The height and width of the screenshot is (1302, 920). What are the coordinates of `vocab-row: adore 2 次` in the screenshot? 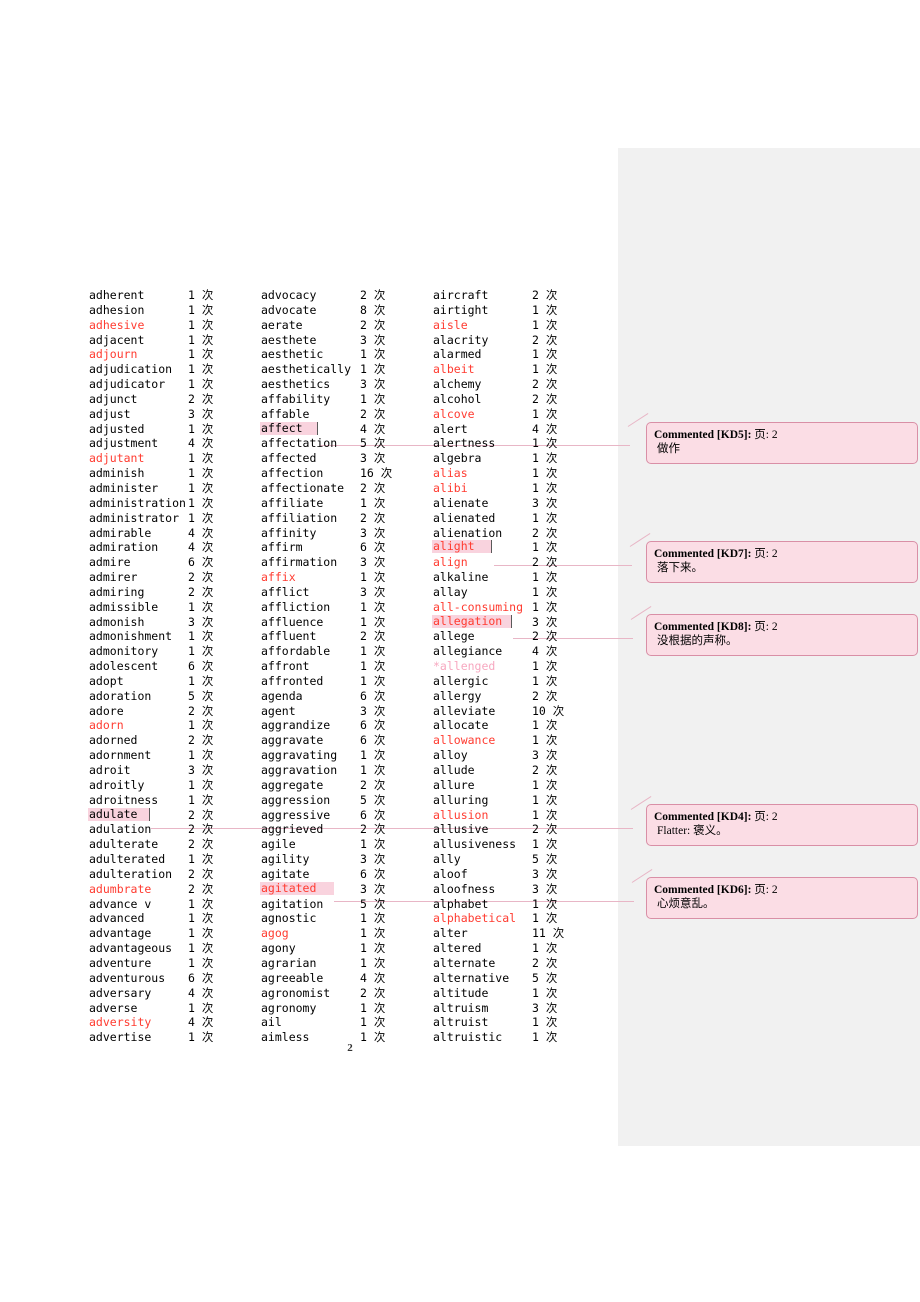 It's located at (174, 711).